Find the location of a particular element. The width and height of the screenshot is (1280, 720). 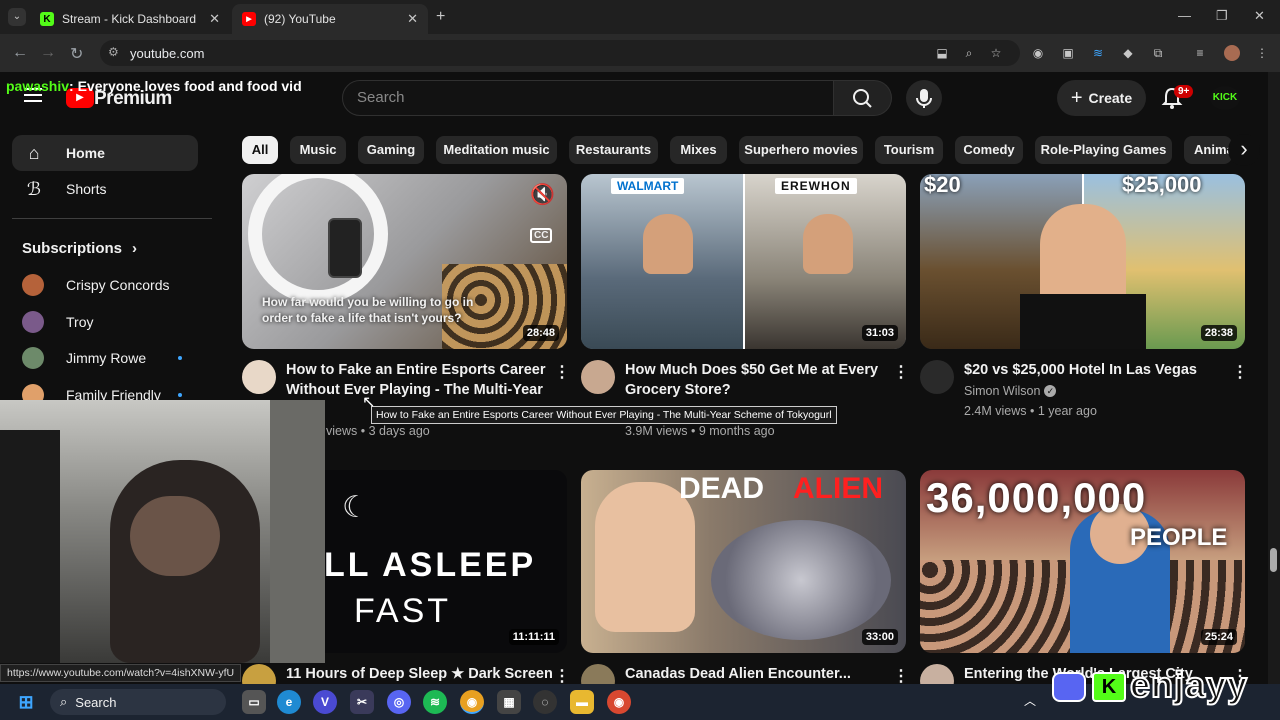

plus-icon: + is located at coordinates (1076, 97).